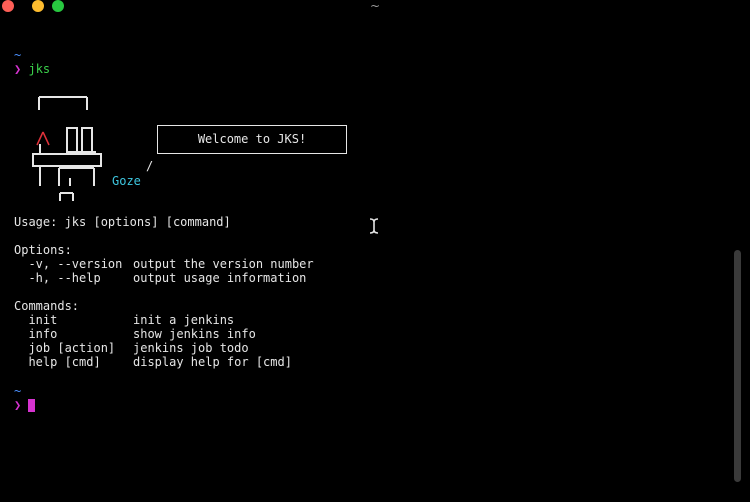 This screenshot has height=502, width=750. What do you see at coordinates (737, 366) in the screenshot?
I see `vertical-scrollbar` at bounding box center [737, 366].